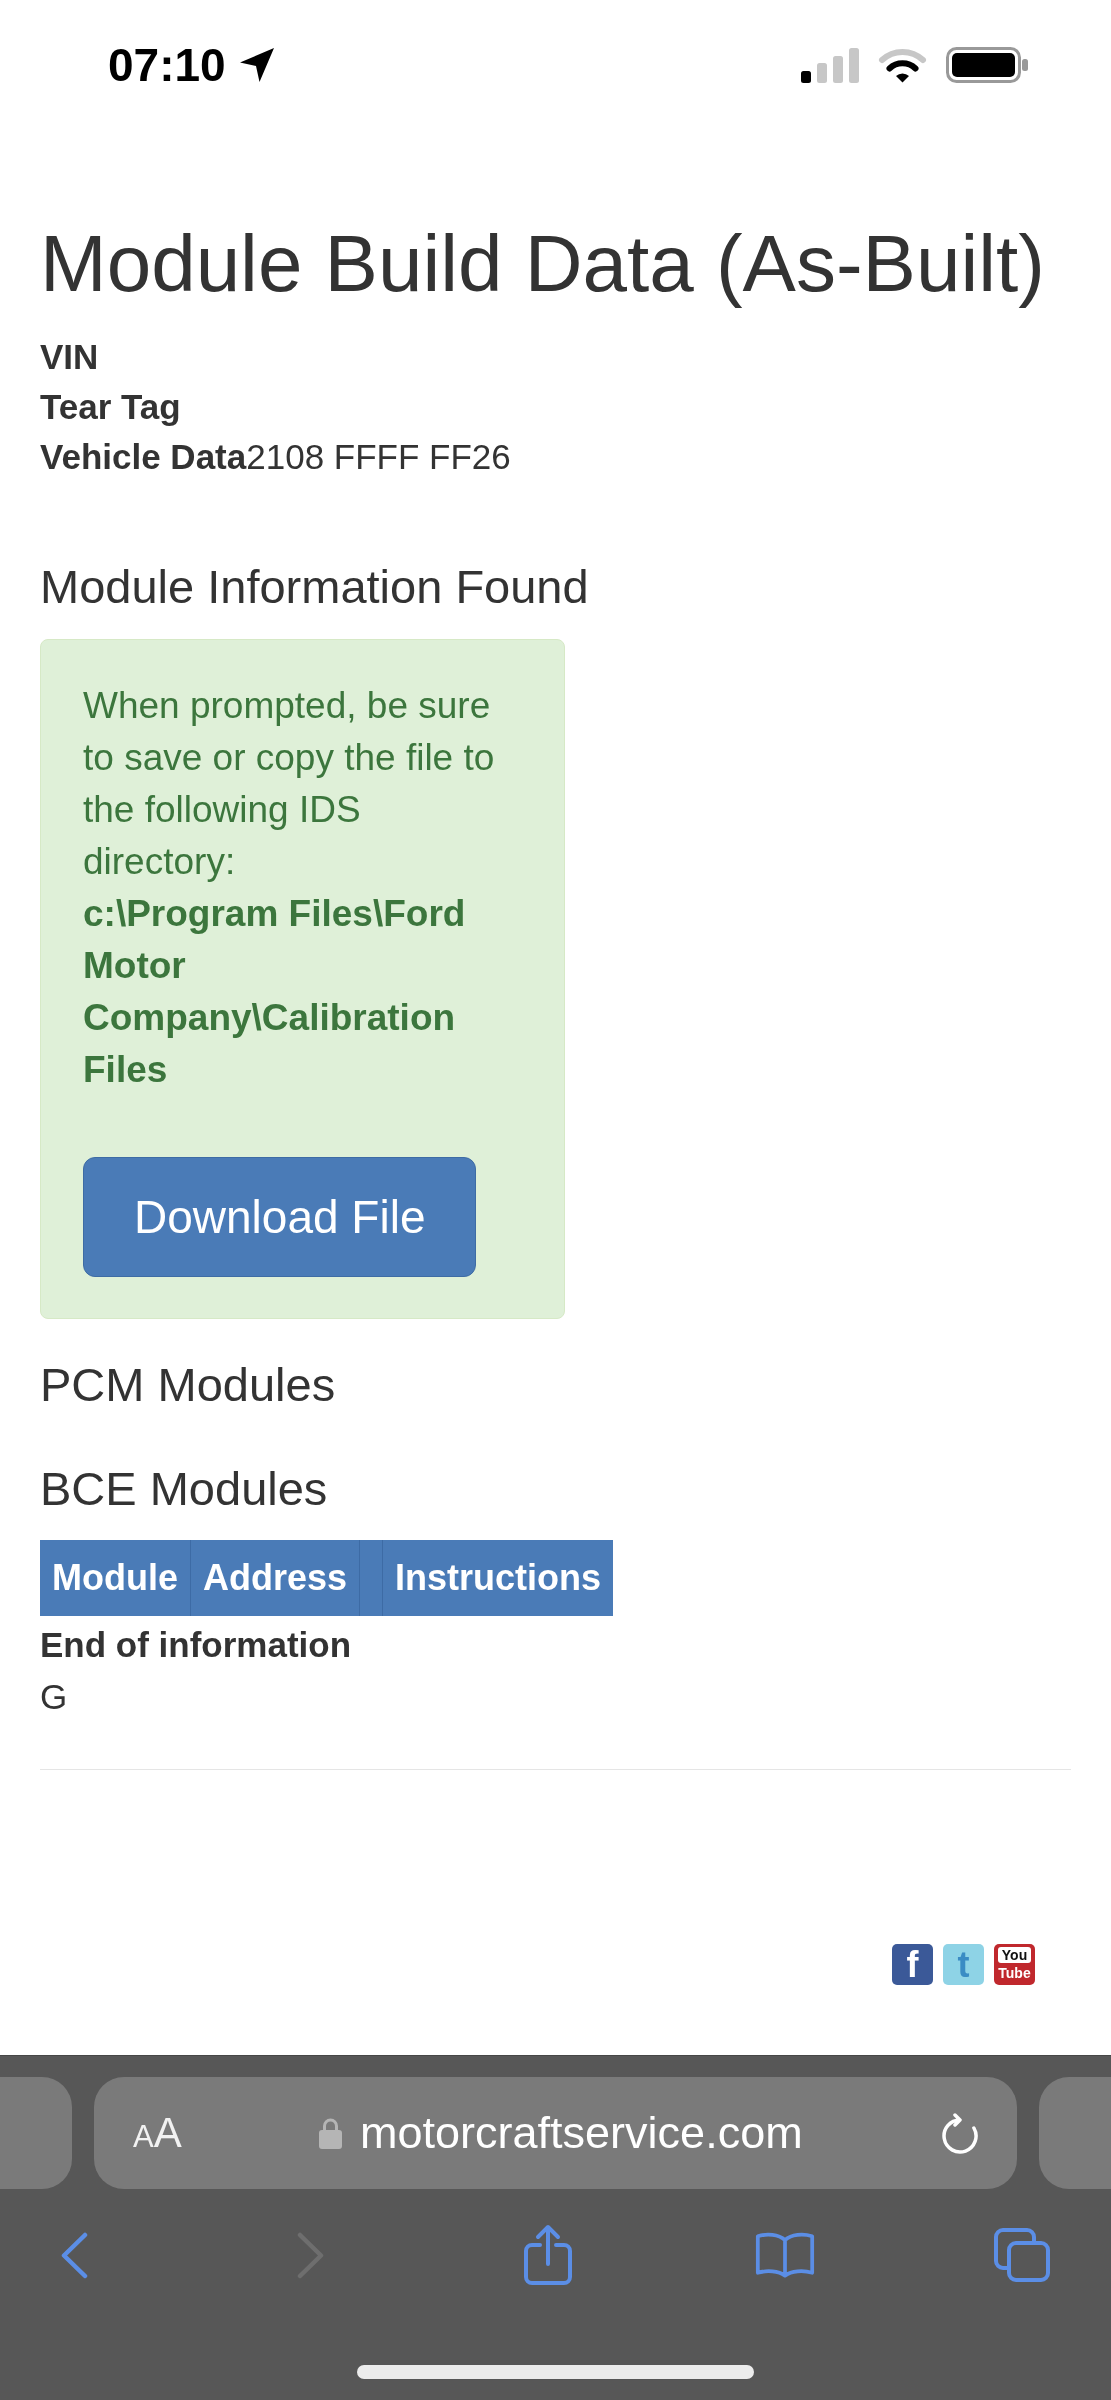 This screenshot has width=1111, height=2400. I want to click on lock-icon, so click(331, 2133).